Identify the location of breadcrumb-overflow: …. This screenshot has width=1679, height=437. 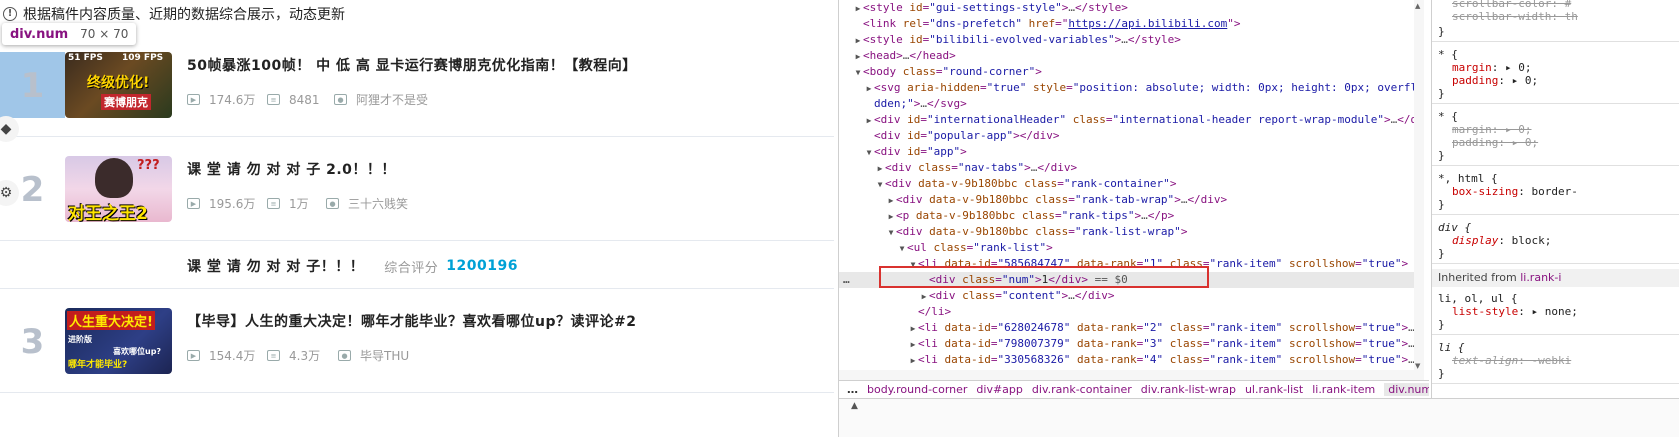
(852, 389).